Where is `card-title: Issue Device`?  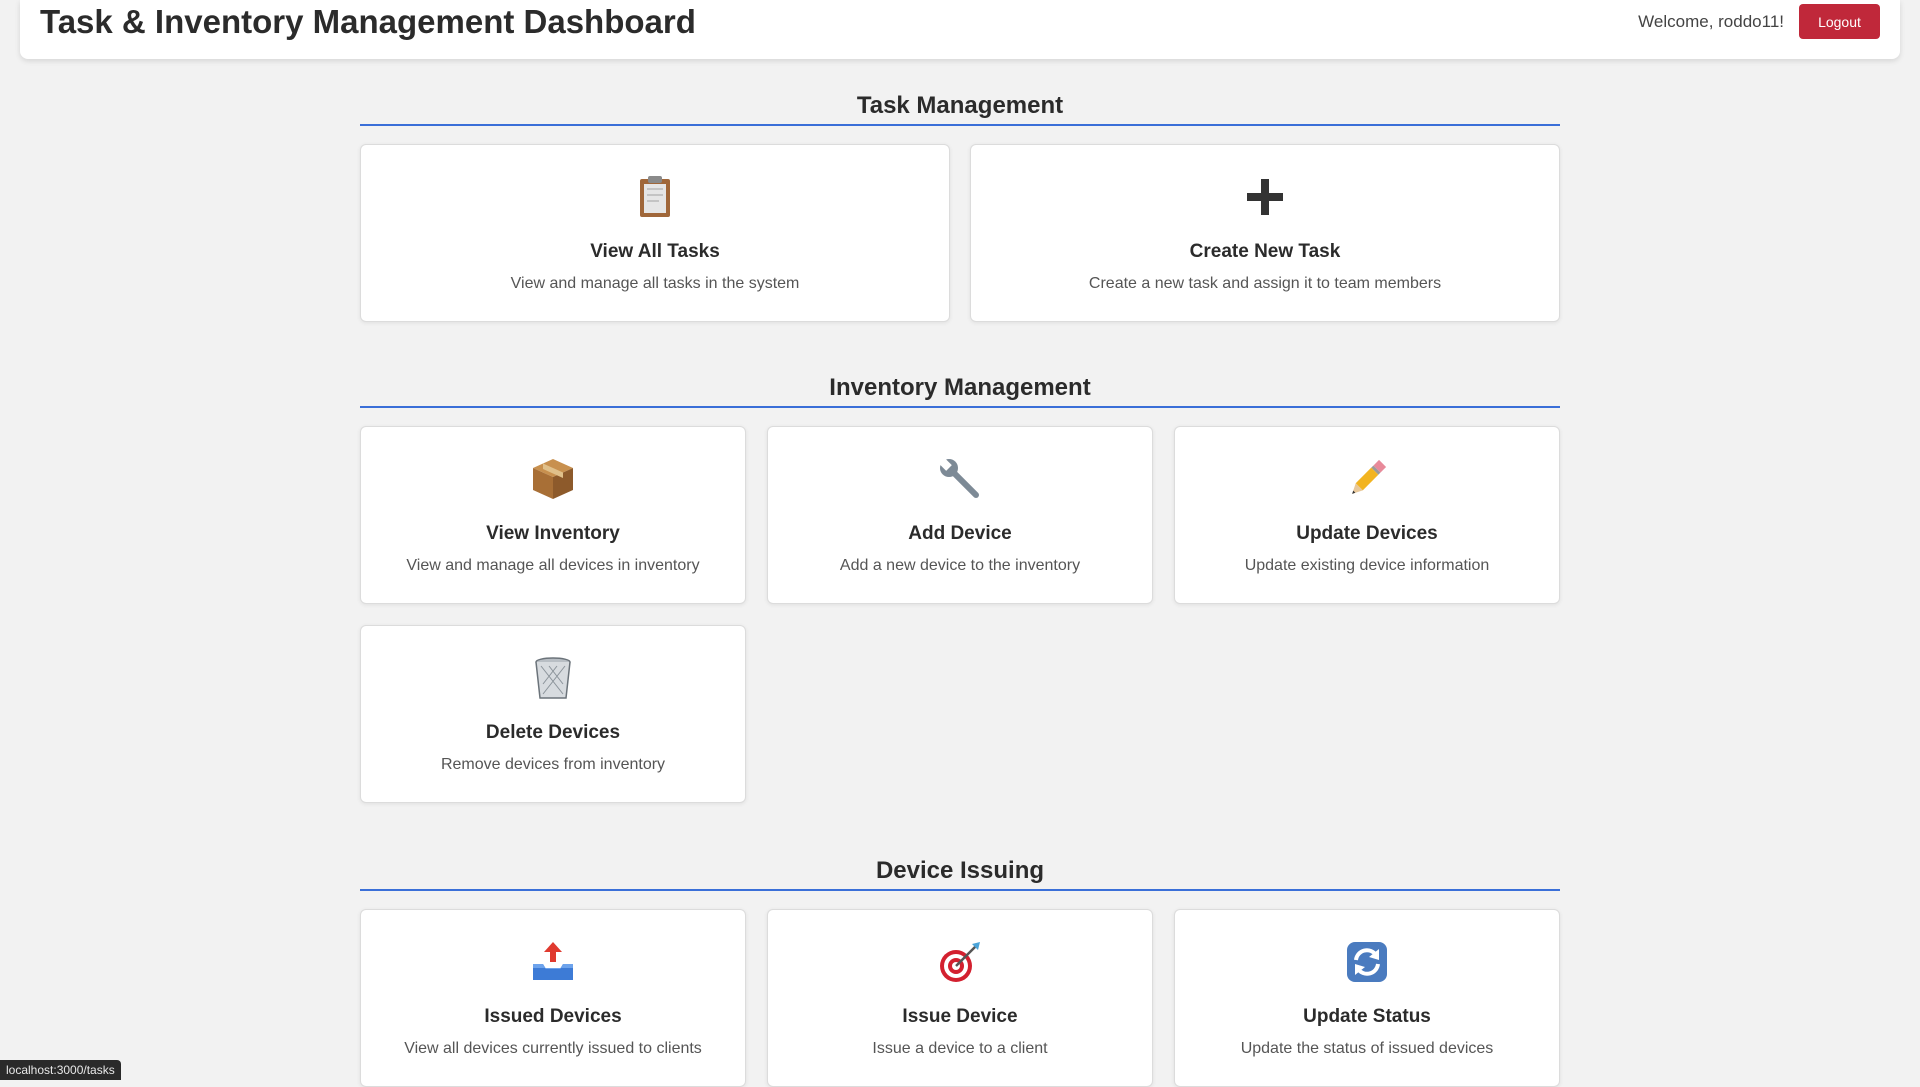 card-title: Issue Device is located at coordinates (960, 1017).